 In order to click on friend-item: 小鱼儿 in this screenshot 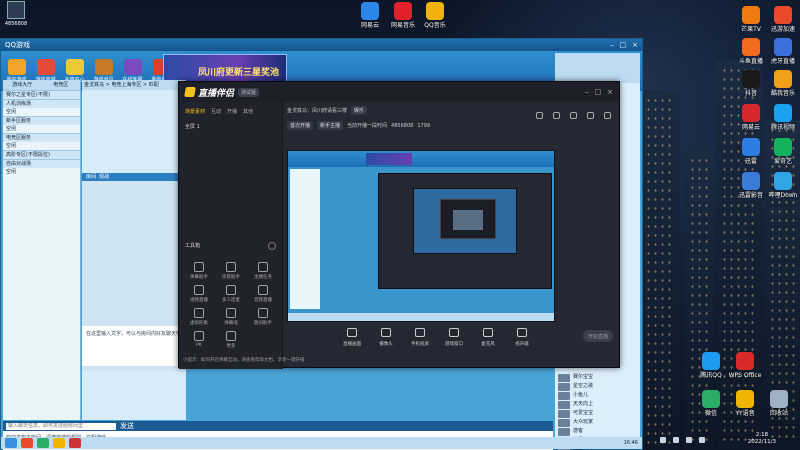, I will do `click(597, 395)`.